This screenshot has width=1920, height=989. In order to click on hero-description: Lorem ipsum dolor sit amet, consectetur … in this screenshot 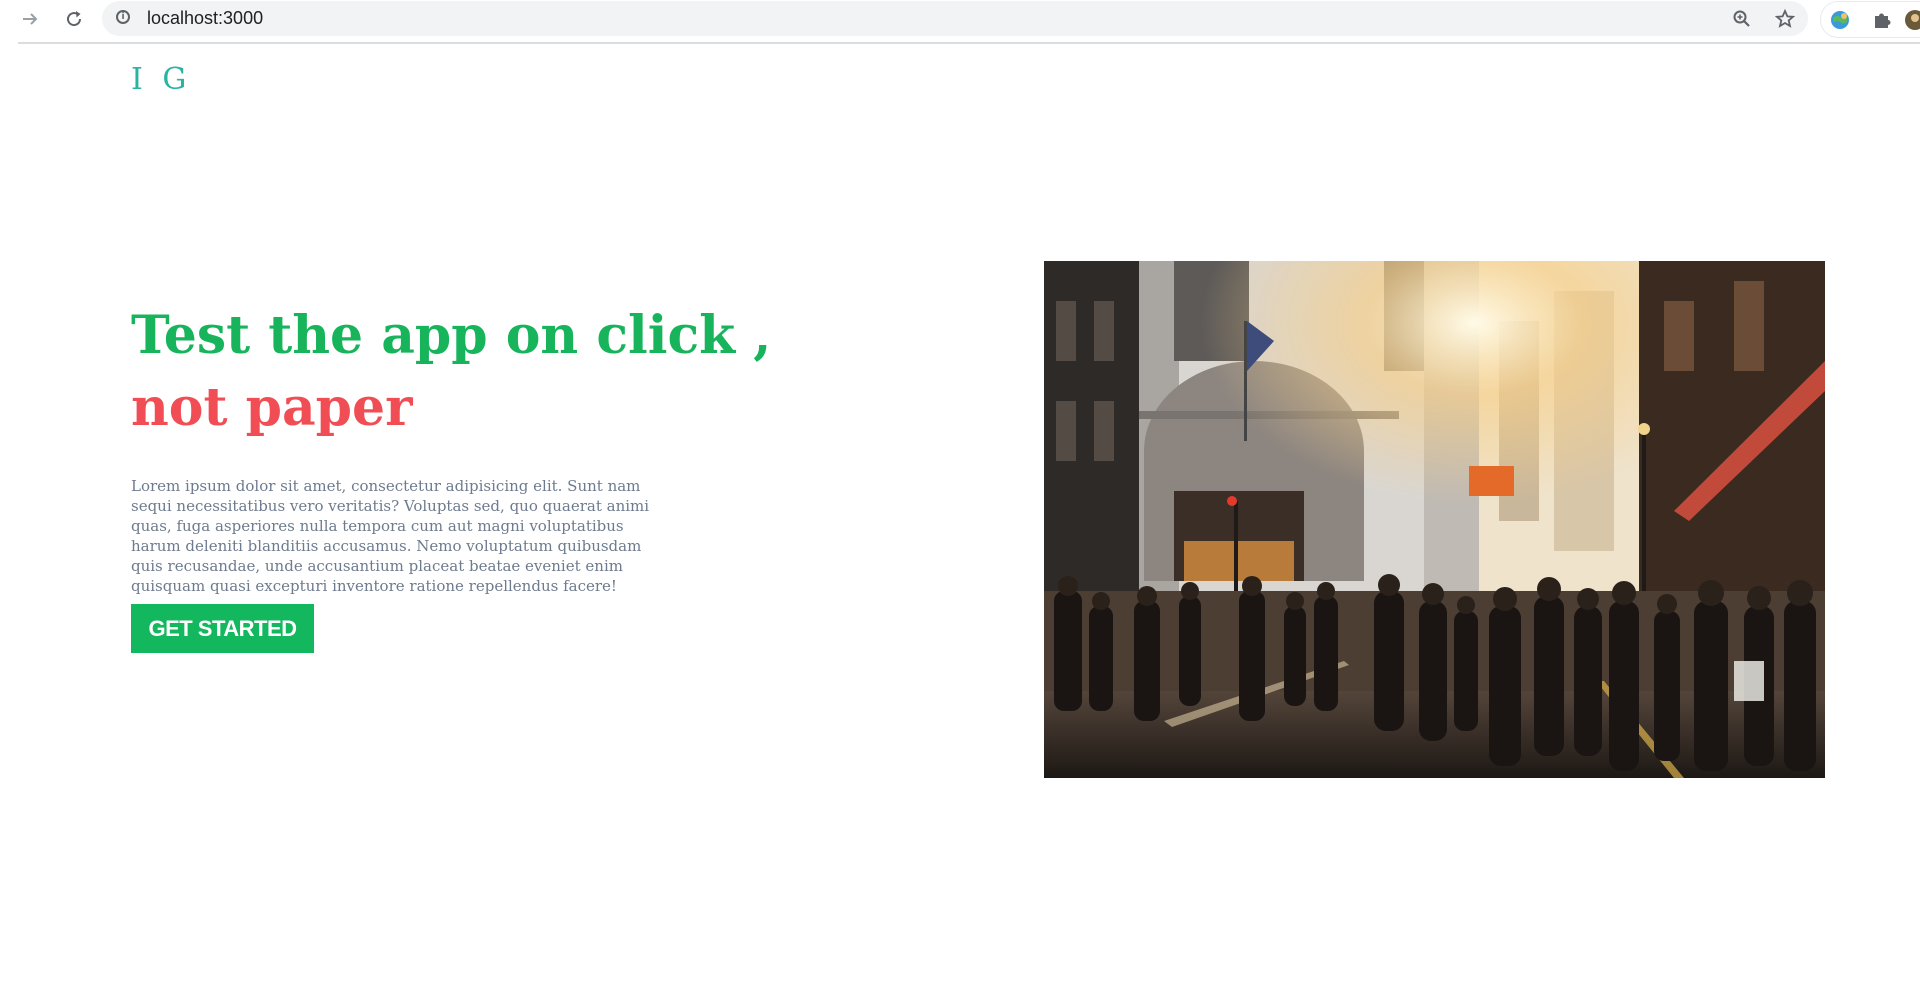, I will do `click(390, 536)`.